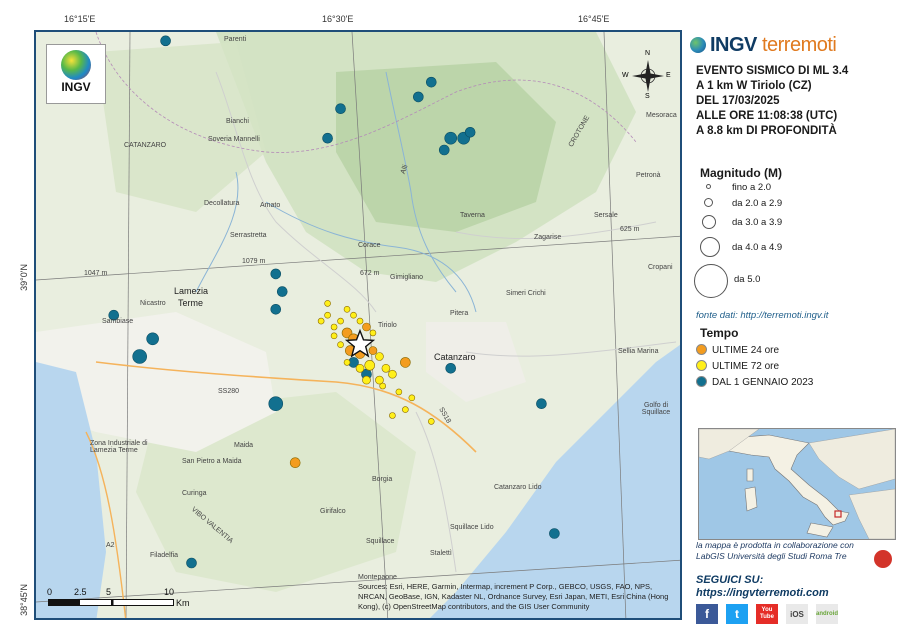 Image resolution: width=912 pixels, height=630 pixels. I want to click on compass-rose-icon: N S E W, so click(646, 75).